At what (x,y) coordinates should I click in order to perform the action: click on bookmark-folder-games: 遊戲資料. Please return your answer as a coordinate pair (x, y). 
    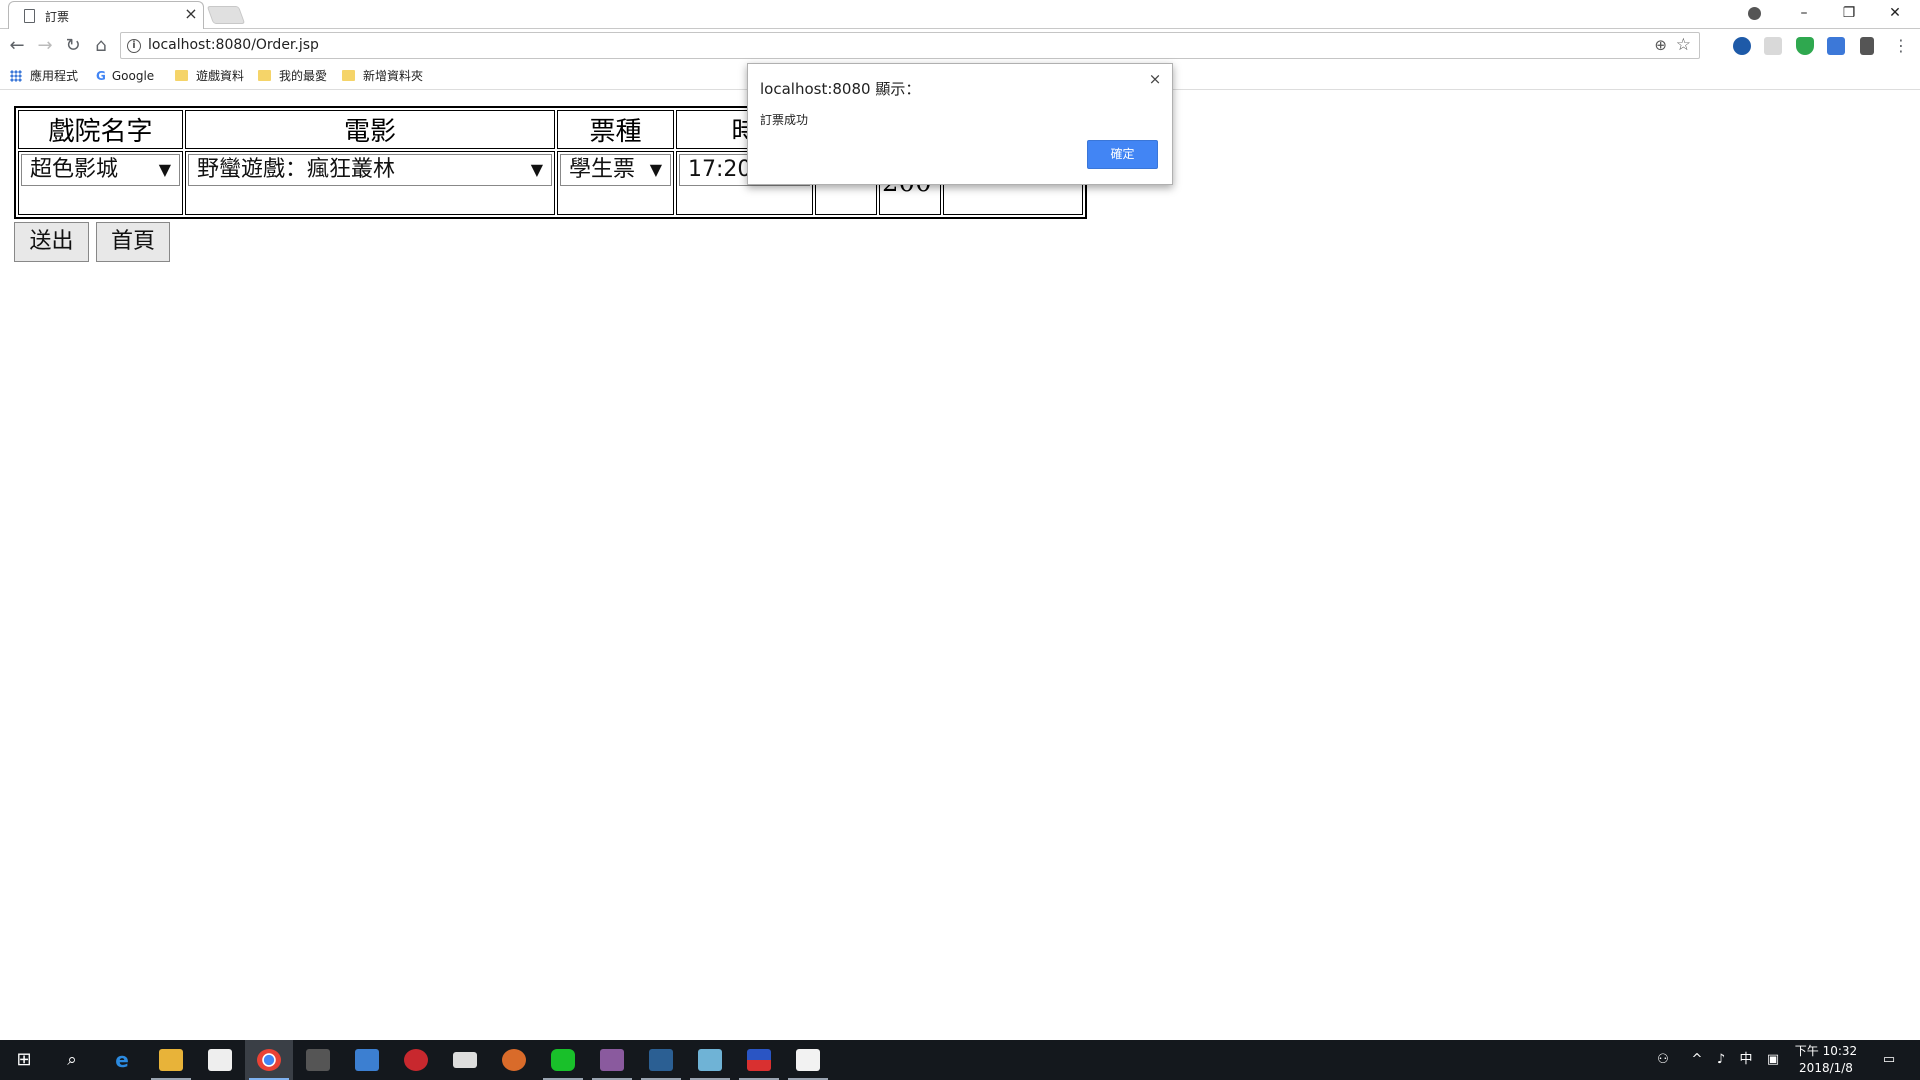
    Looking at the image, I should click on (209, 76).